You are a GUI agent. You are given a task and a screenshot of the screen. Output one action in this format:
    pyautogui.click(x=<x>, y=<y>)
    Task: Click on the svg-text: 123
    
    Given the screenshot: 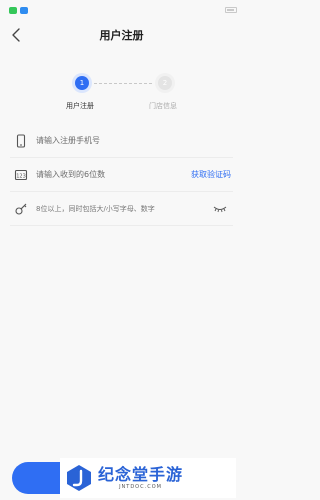 What is the action you would take?
    pyautogui.click(x=21, y=176)
    